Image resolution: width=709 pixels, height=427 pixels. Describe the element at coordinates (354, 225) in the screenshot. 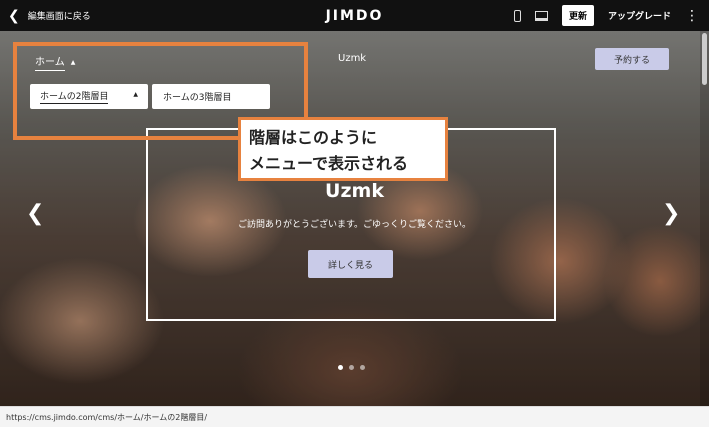

I see `hero-subtitle: ご訪問ありがとうございます。ごゆっくりご覧ください。` at that location.